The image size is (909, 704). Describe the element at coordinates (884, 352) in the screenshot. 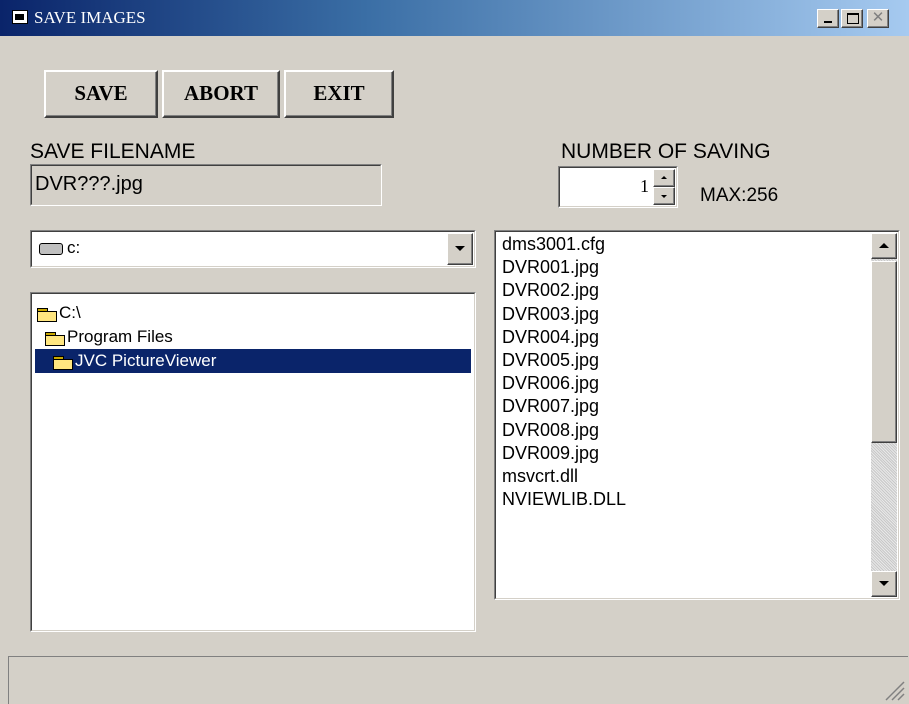

I see `scrollbar-thumb` at that location.